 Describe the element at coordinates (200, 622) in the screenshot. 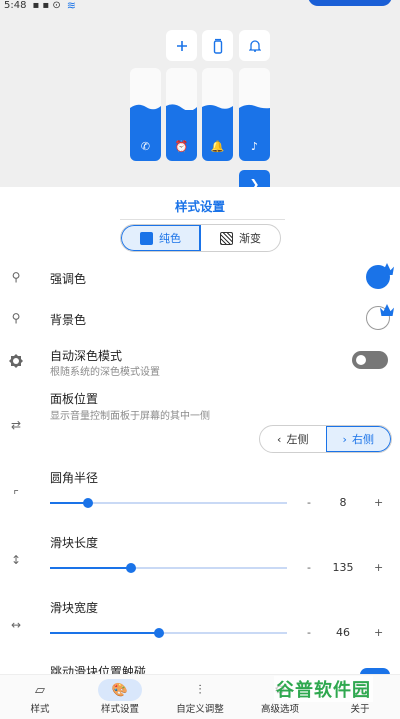

I see `slider-width-row: 滑块宽度 ↔ - 46 +` at that location.